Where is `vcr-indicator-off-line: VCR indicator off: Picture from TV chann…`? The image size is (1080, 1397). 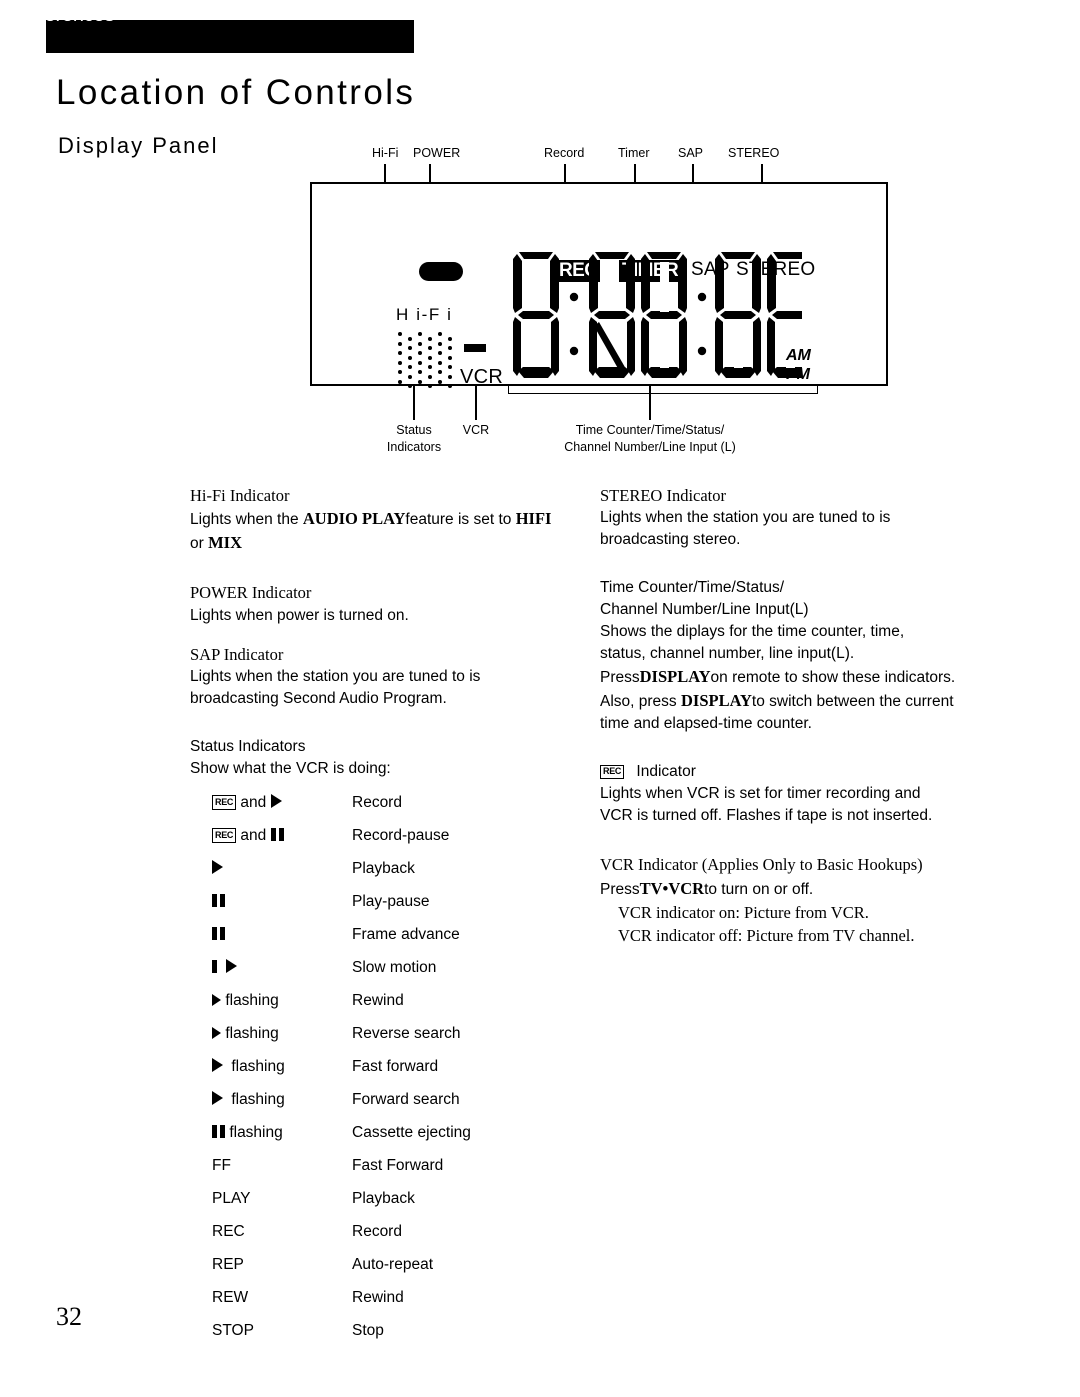 vcr-indicator-off-line: VCR indicator off: Picture from TV chann… is located at coordinates (766, 936).